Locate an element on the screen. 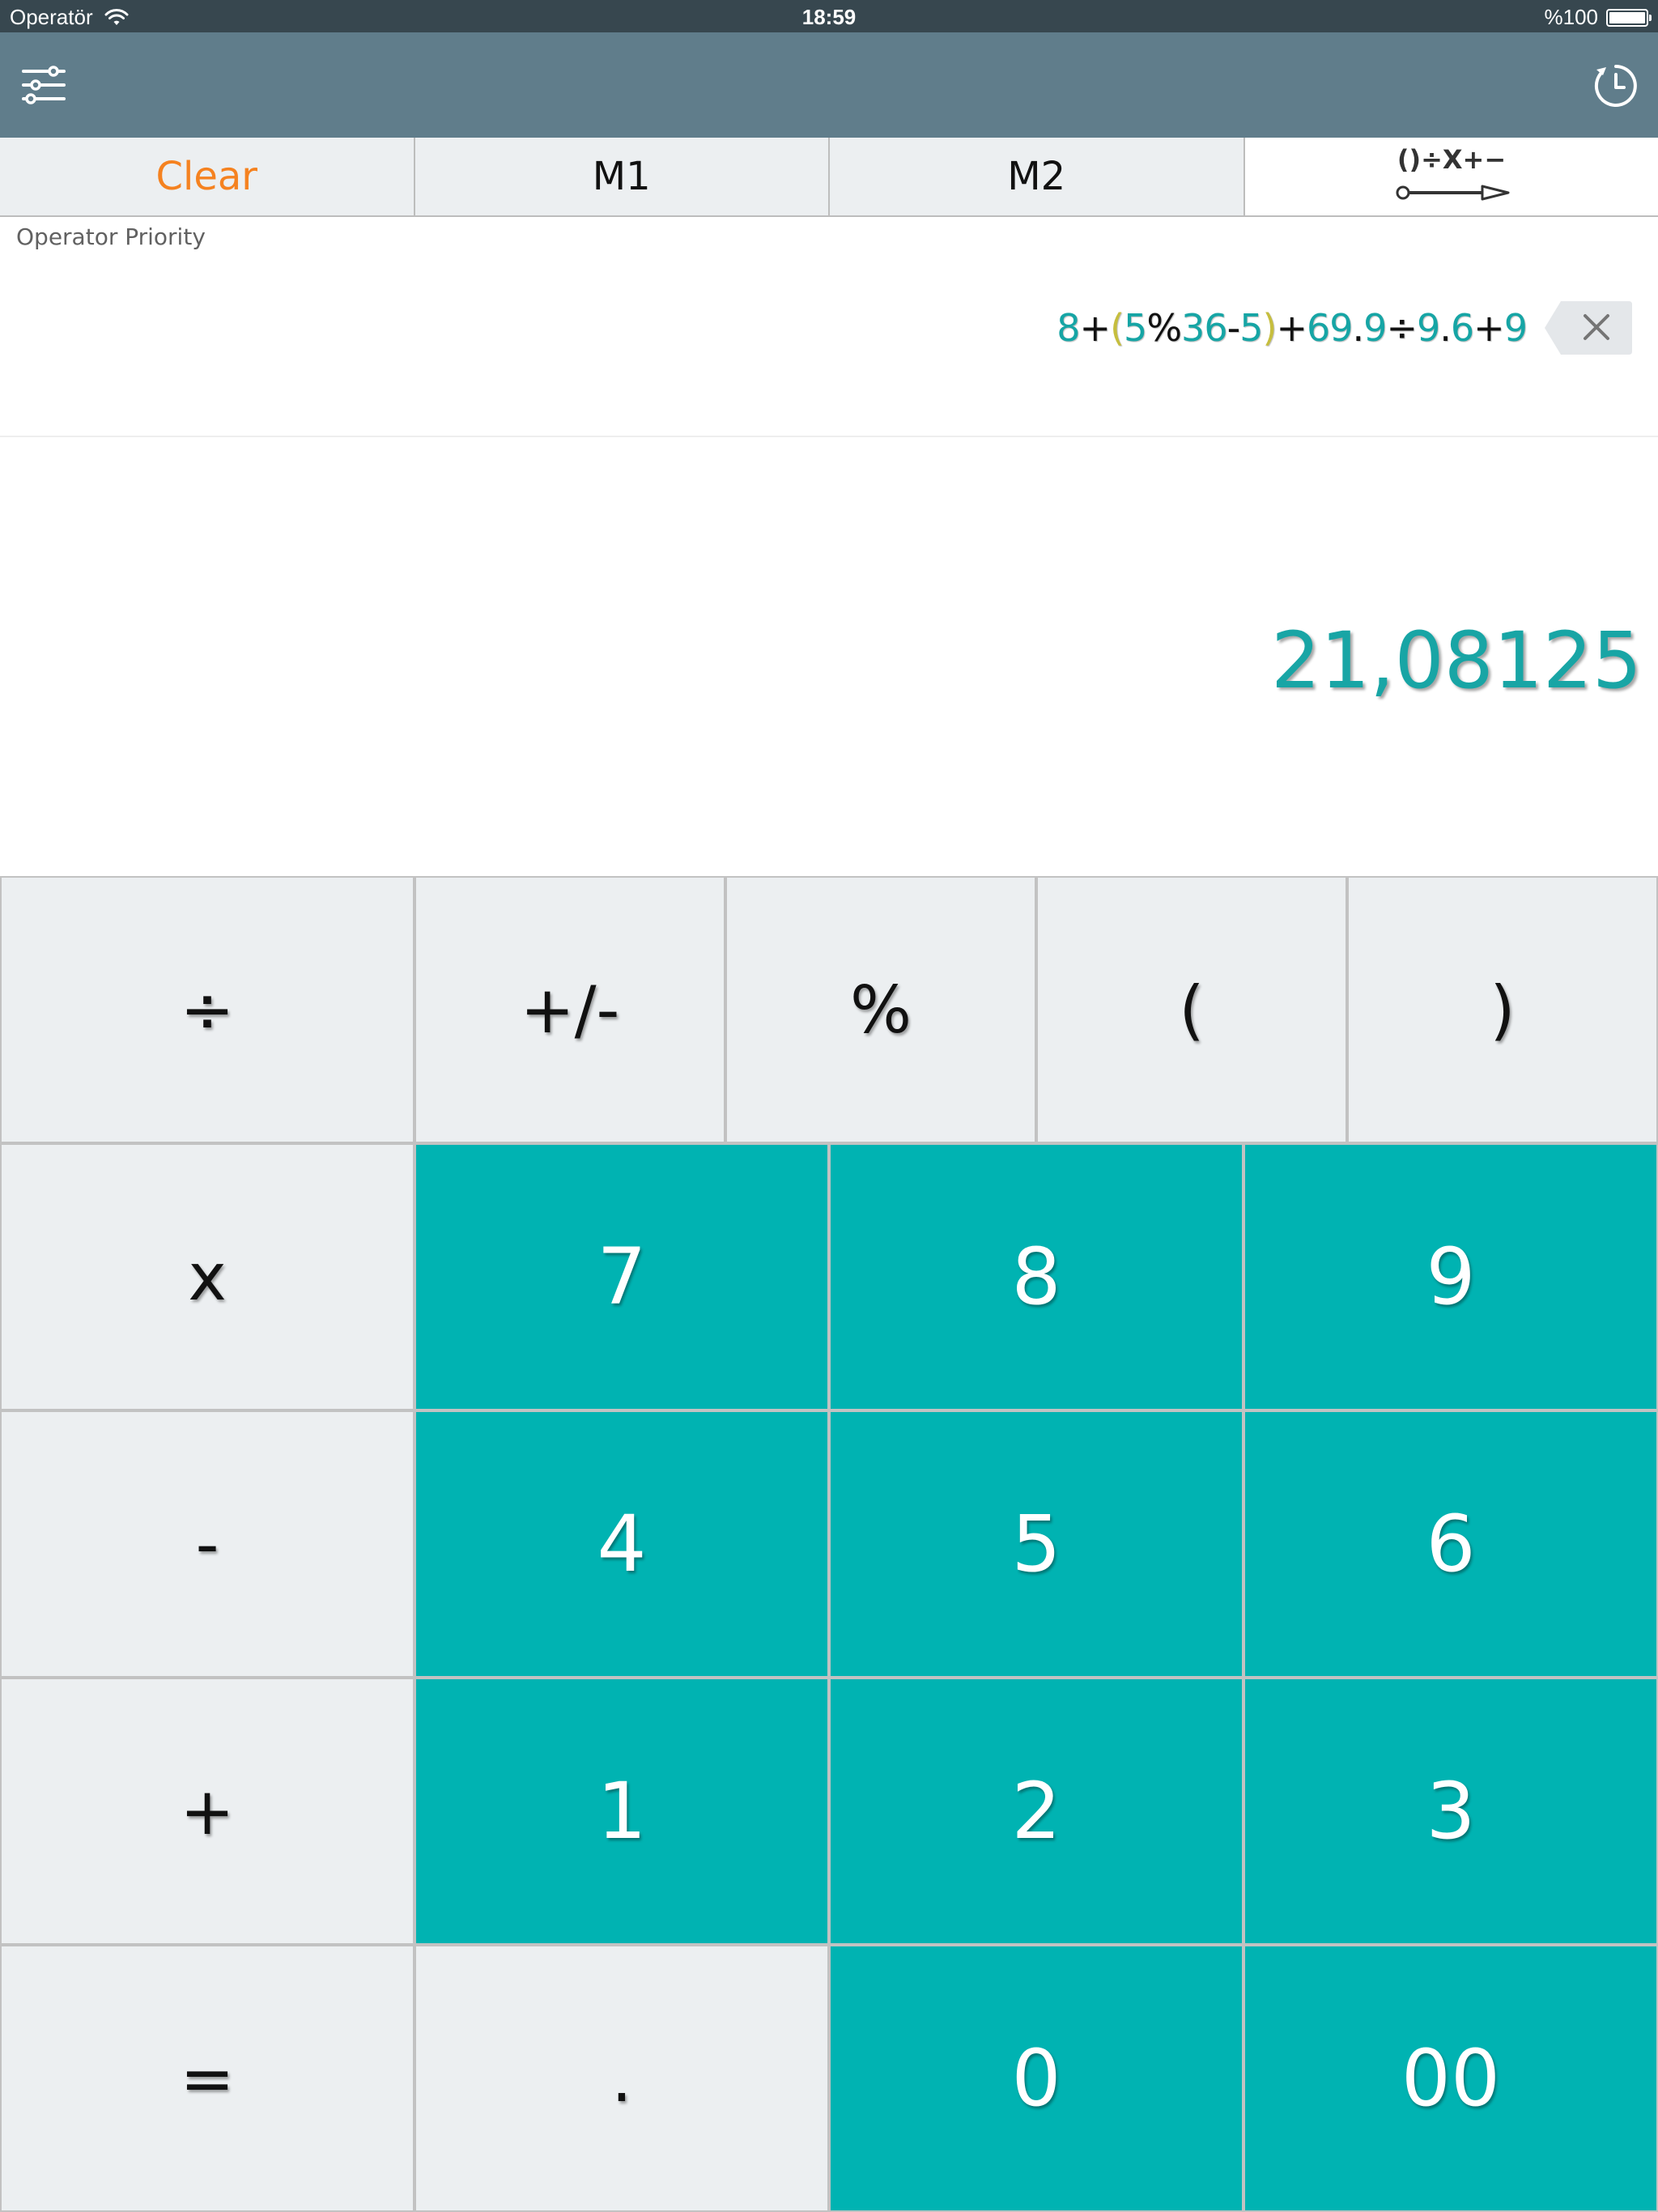  digit-6-key-label: 6 is located at coordinates (1451, 1544).